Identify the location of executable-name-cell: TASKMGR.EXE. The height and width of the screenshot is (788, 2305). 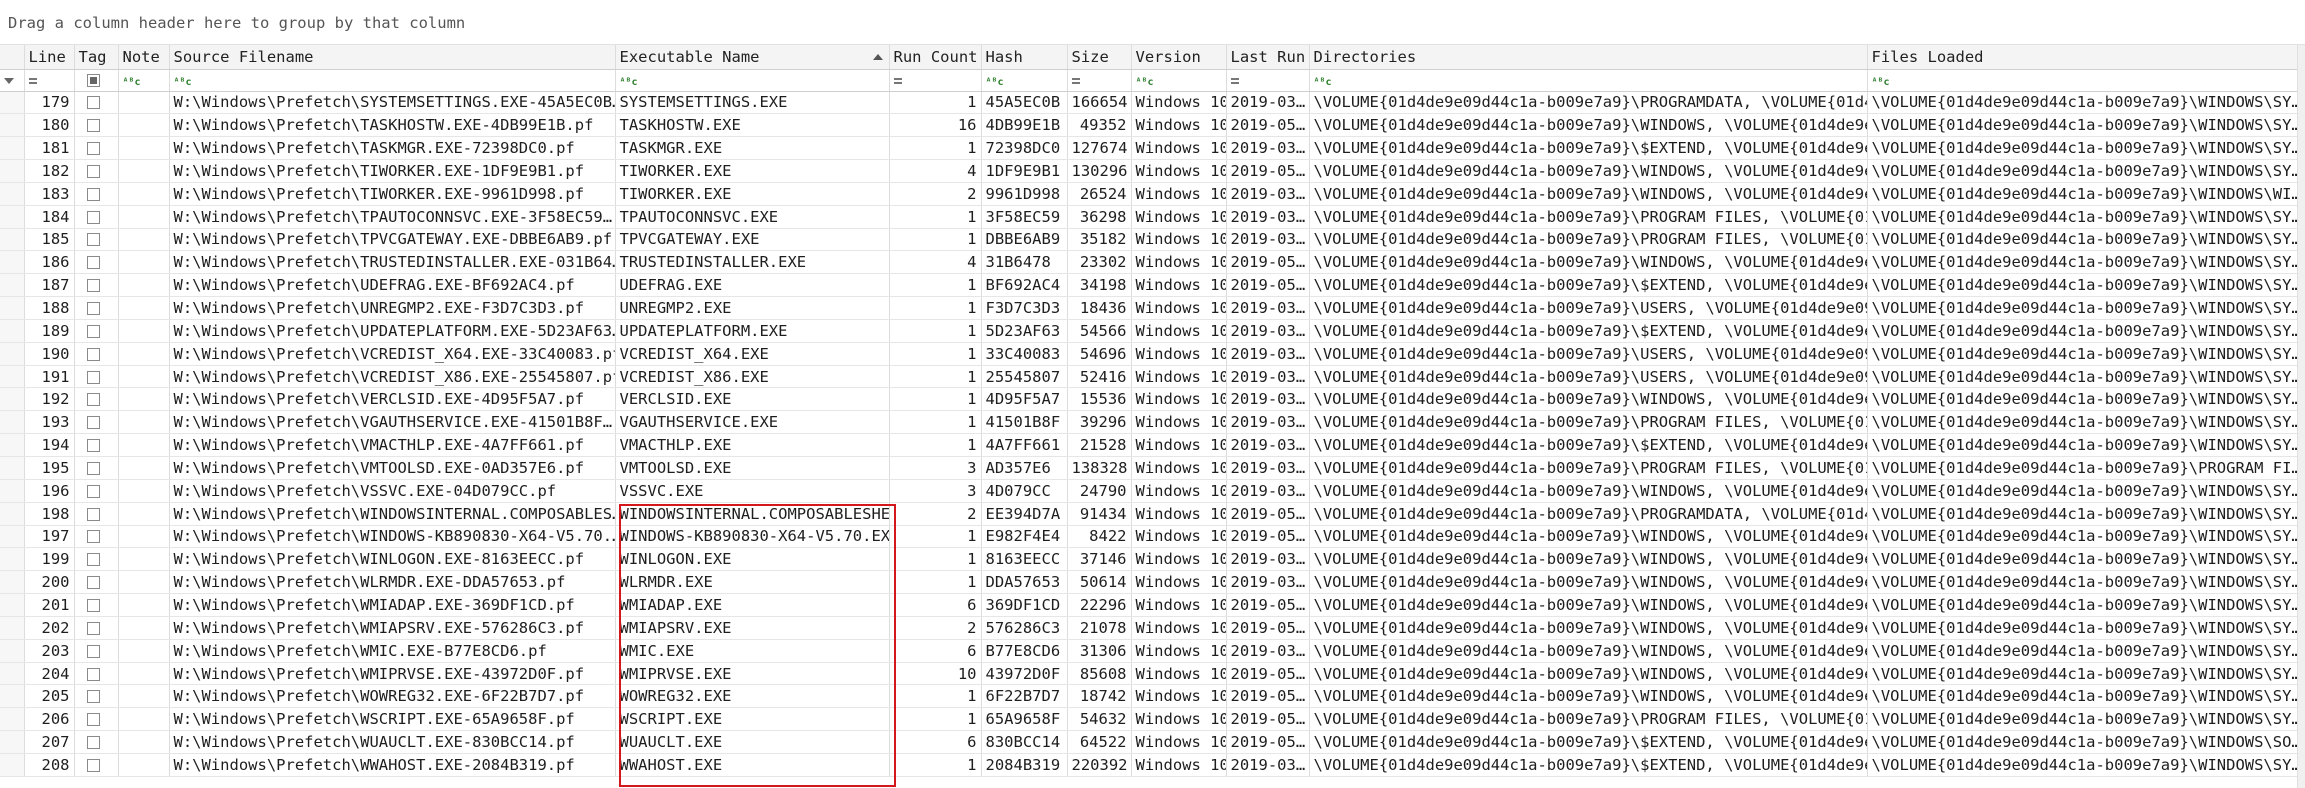
(752, 148).